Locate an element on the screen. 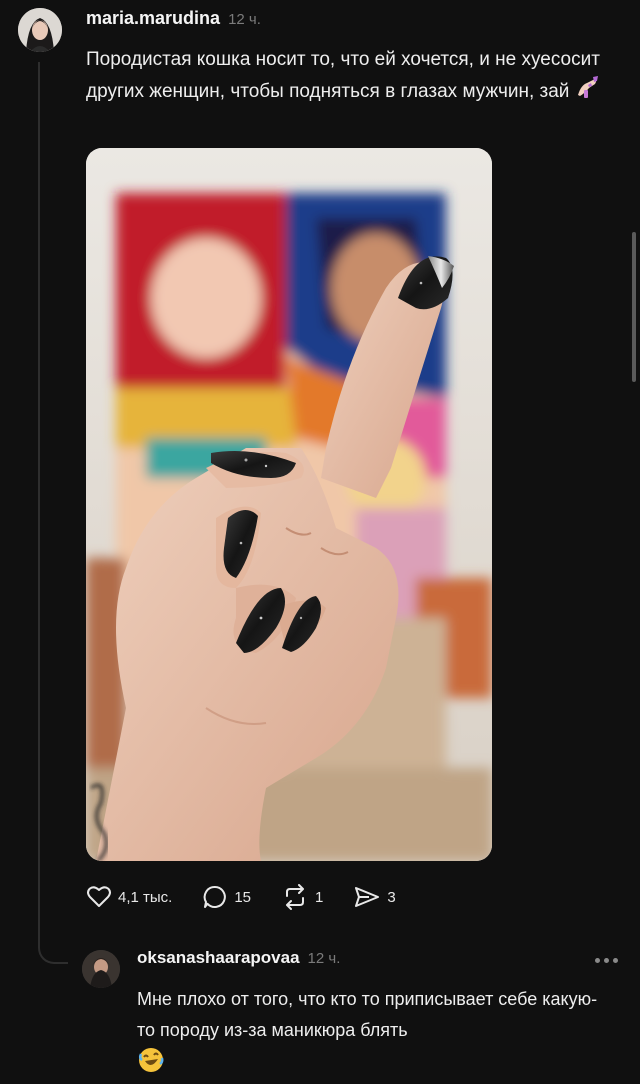 This screenshot has height=1084, width=640. share-button: 3 is located at coordinates (374, 897).